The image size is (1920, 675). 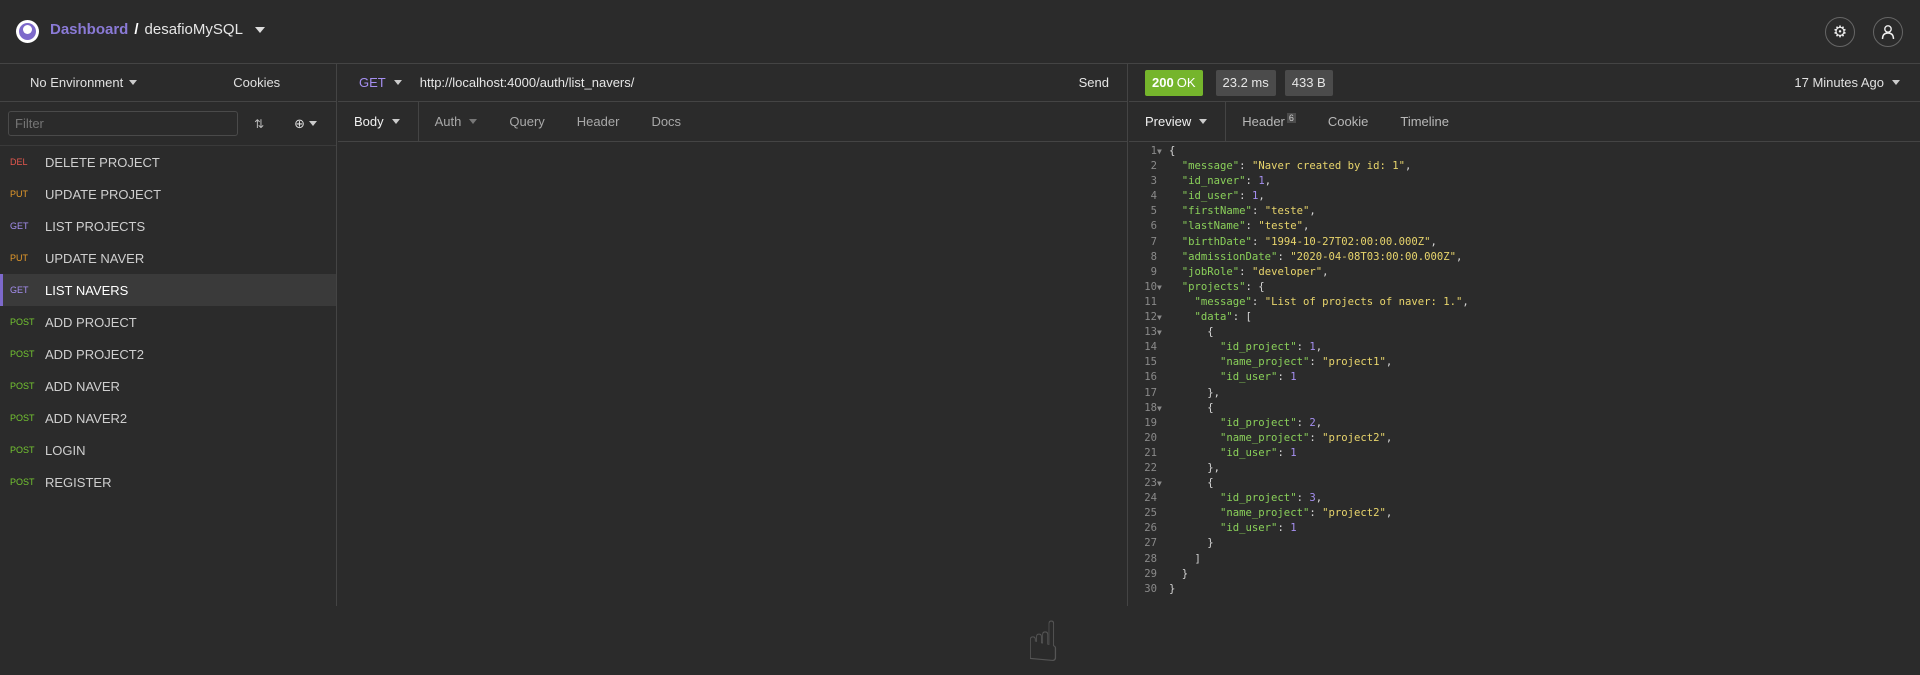 What do you see at coordinates (1094, 82) in the screenshot?
I see `send-button: Send` at bounding box center [1094, 82].